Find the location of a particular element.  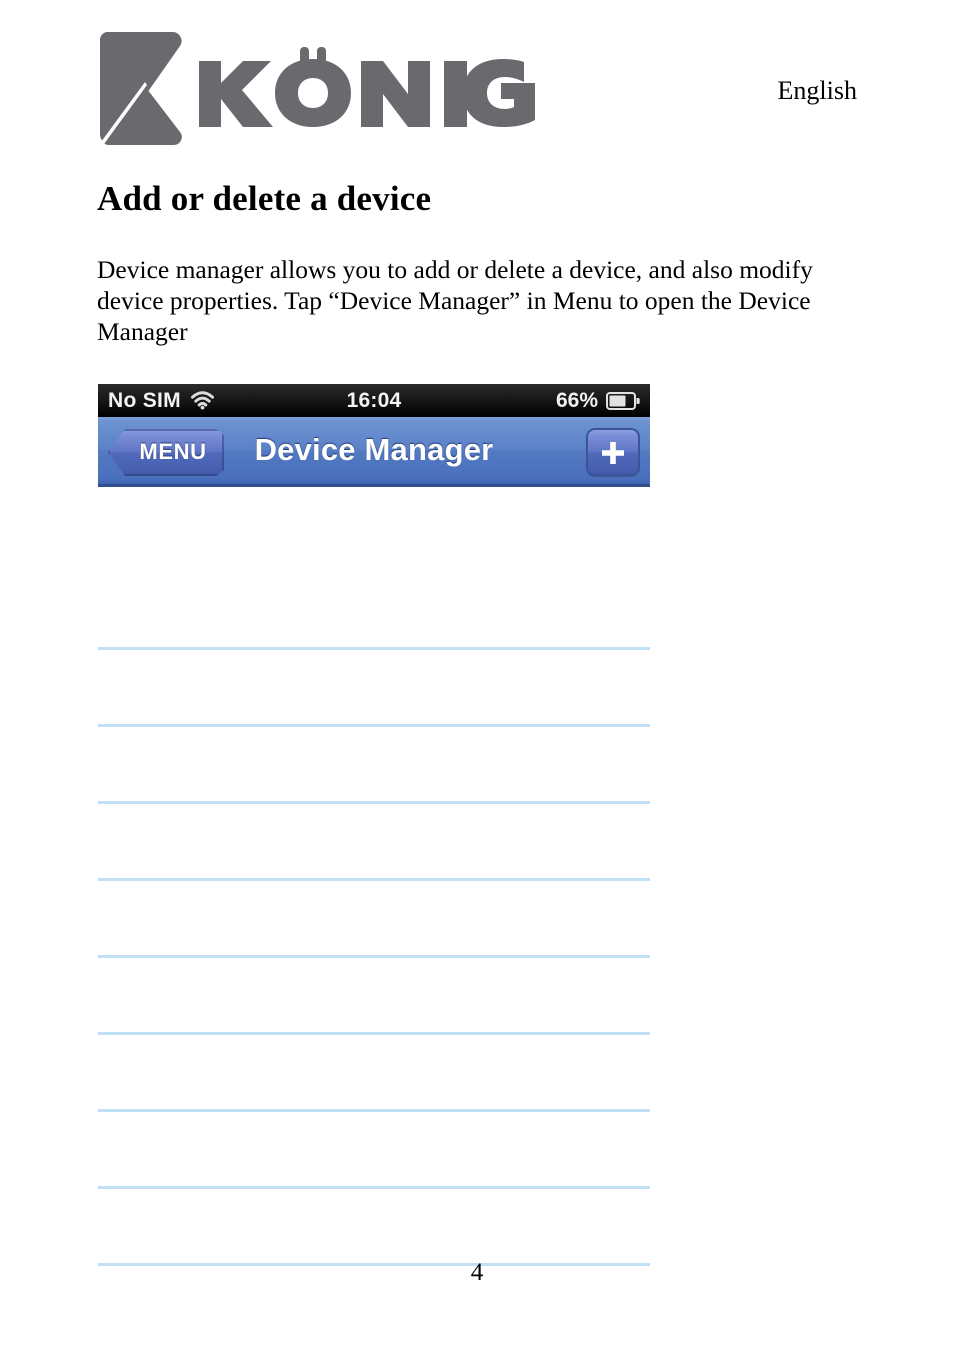

wifi-icon is located at coordinates (202, 400).